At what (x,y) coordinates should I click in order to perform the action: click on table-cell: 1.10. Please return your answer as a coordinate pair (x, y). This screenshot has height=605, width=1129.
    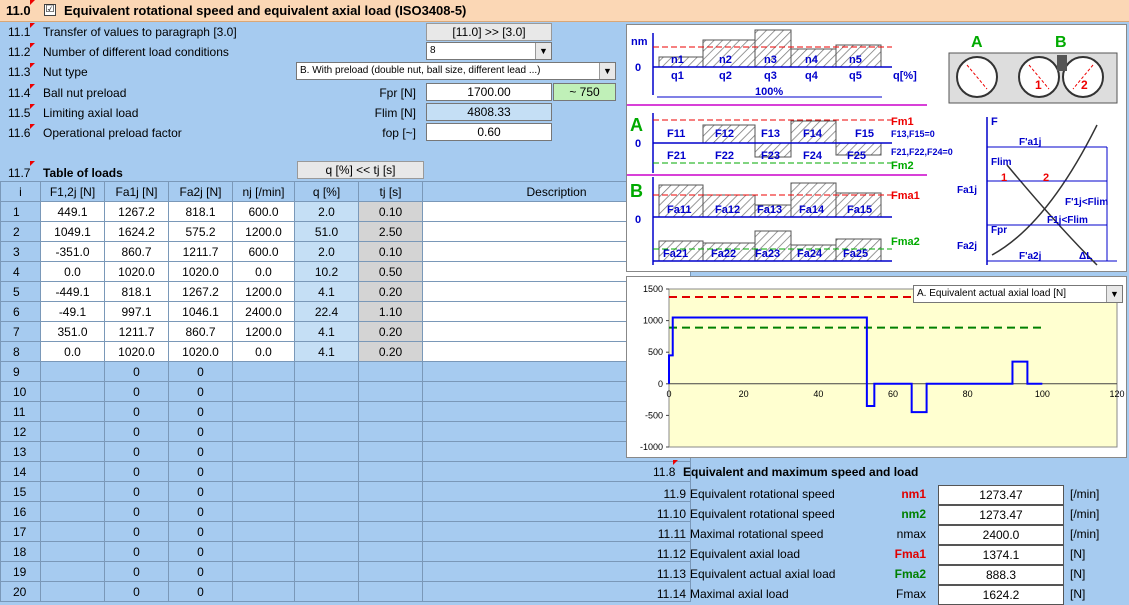
    Looking at the image, I should click on (390, 311).